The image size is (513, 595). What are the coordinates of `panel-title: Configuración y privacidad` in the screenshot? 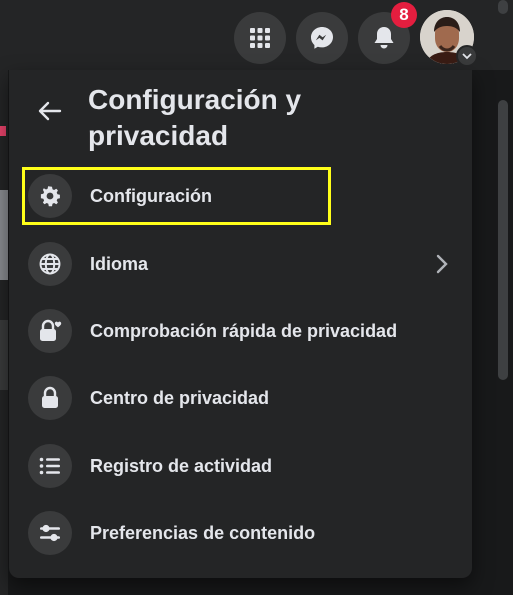 It's located at (195, 117).